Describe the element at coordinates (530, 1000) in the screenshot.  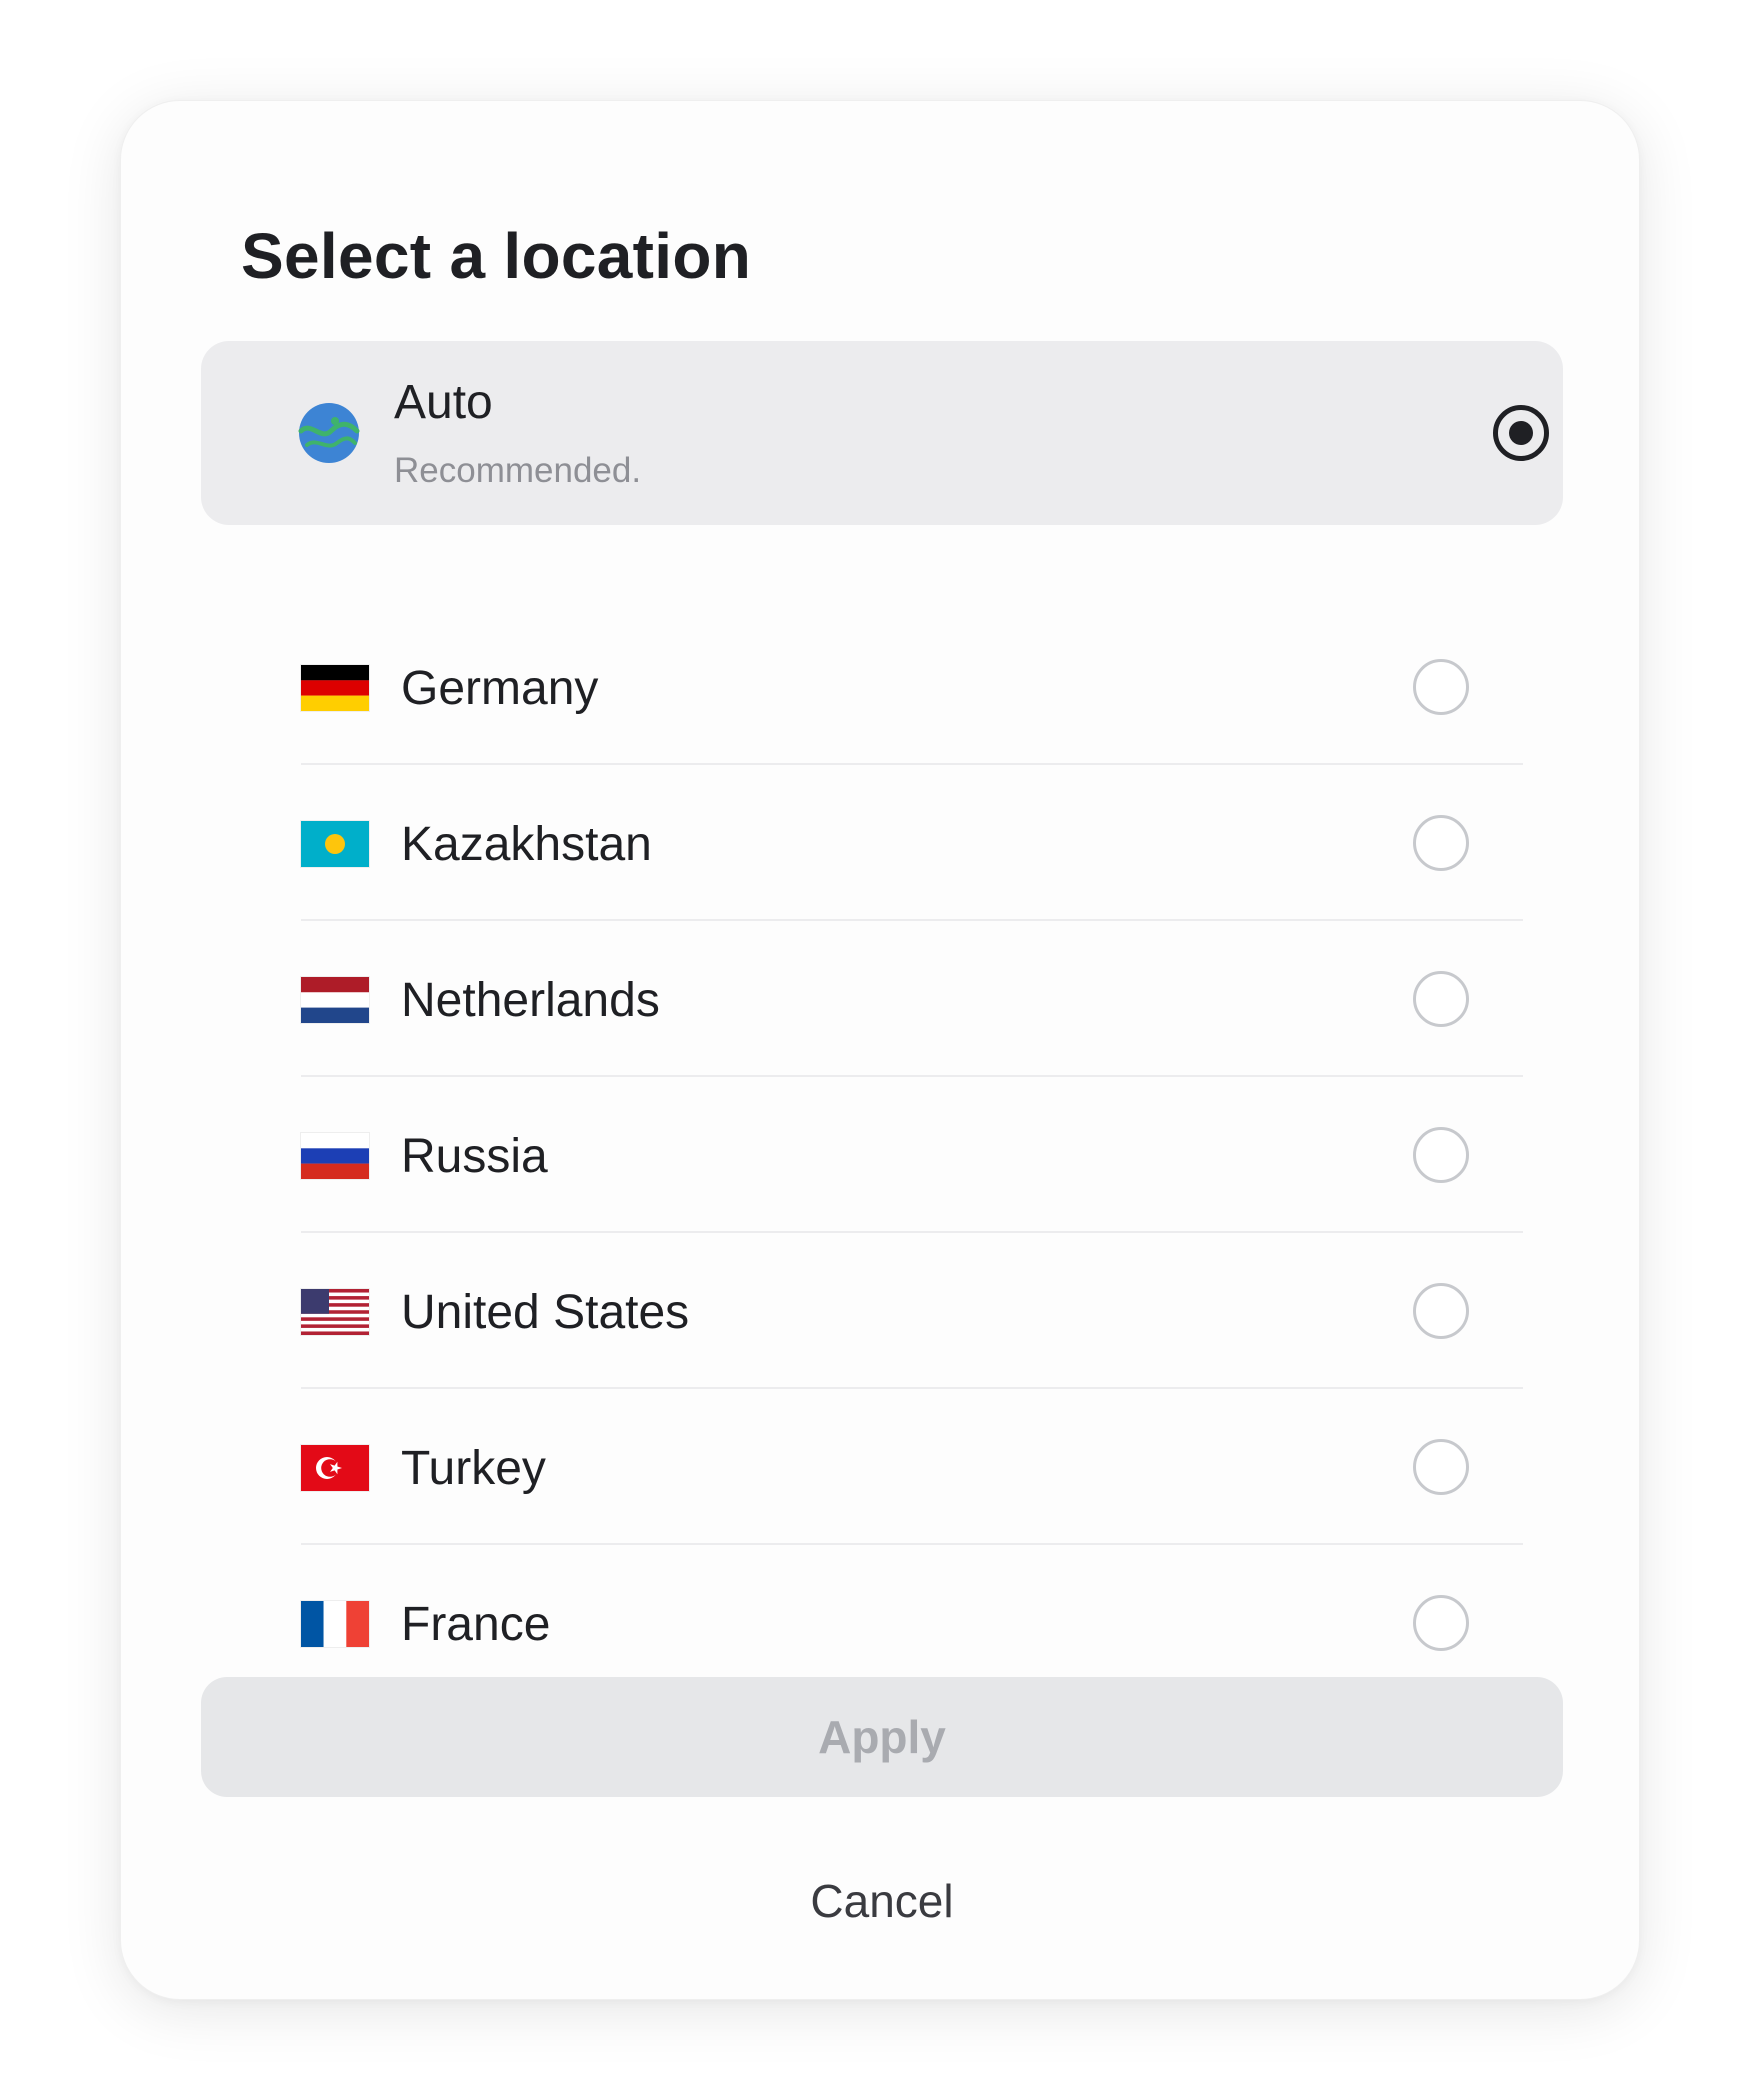
I see `location-label: Netherlands` at that location.